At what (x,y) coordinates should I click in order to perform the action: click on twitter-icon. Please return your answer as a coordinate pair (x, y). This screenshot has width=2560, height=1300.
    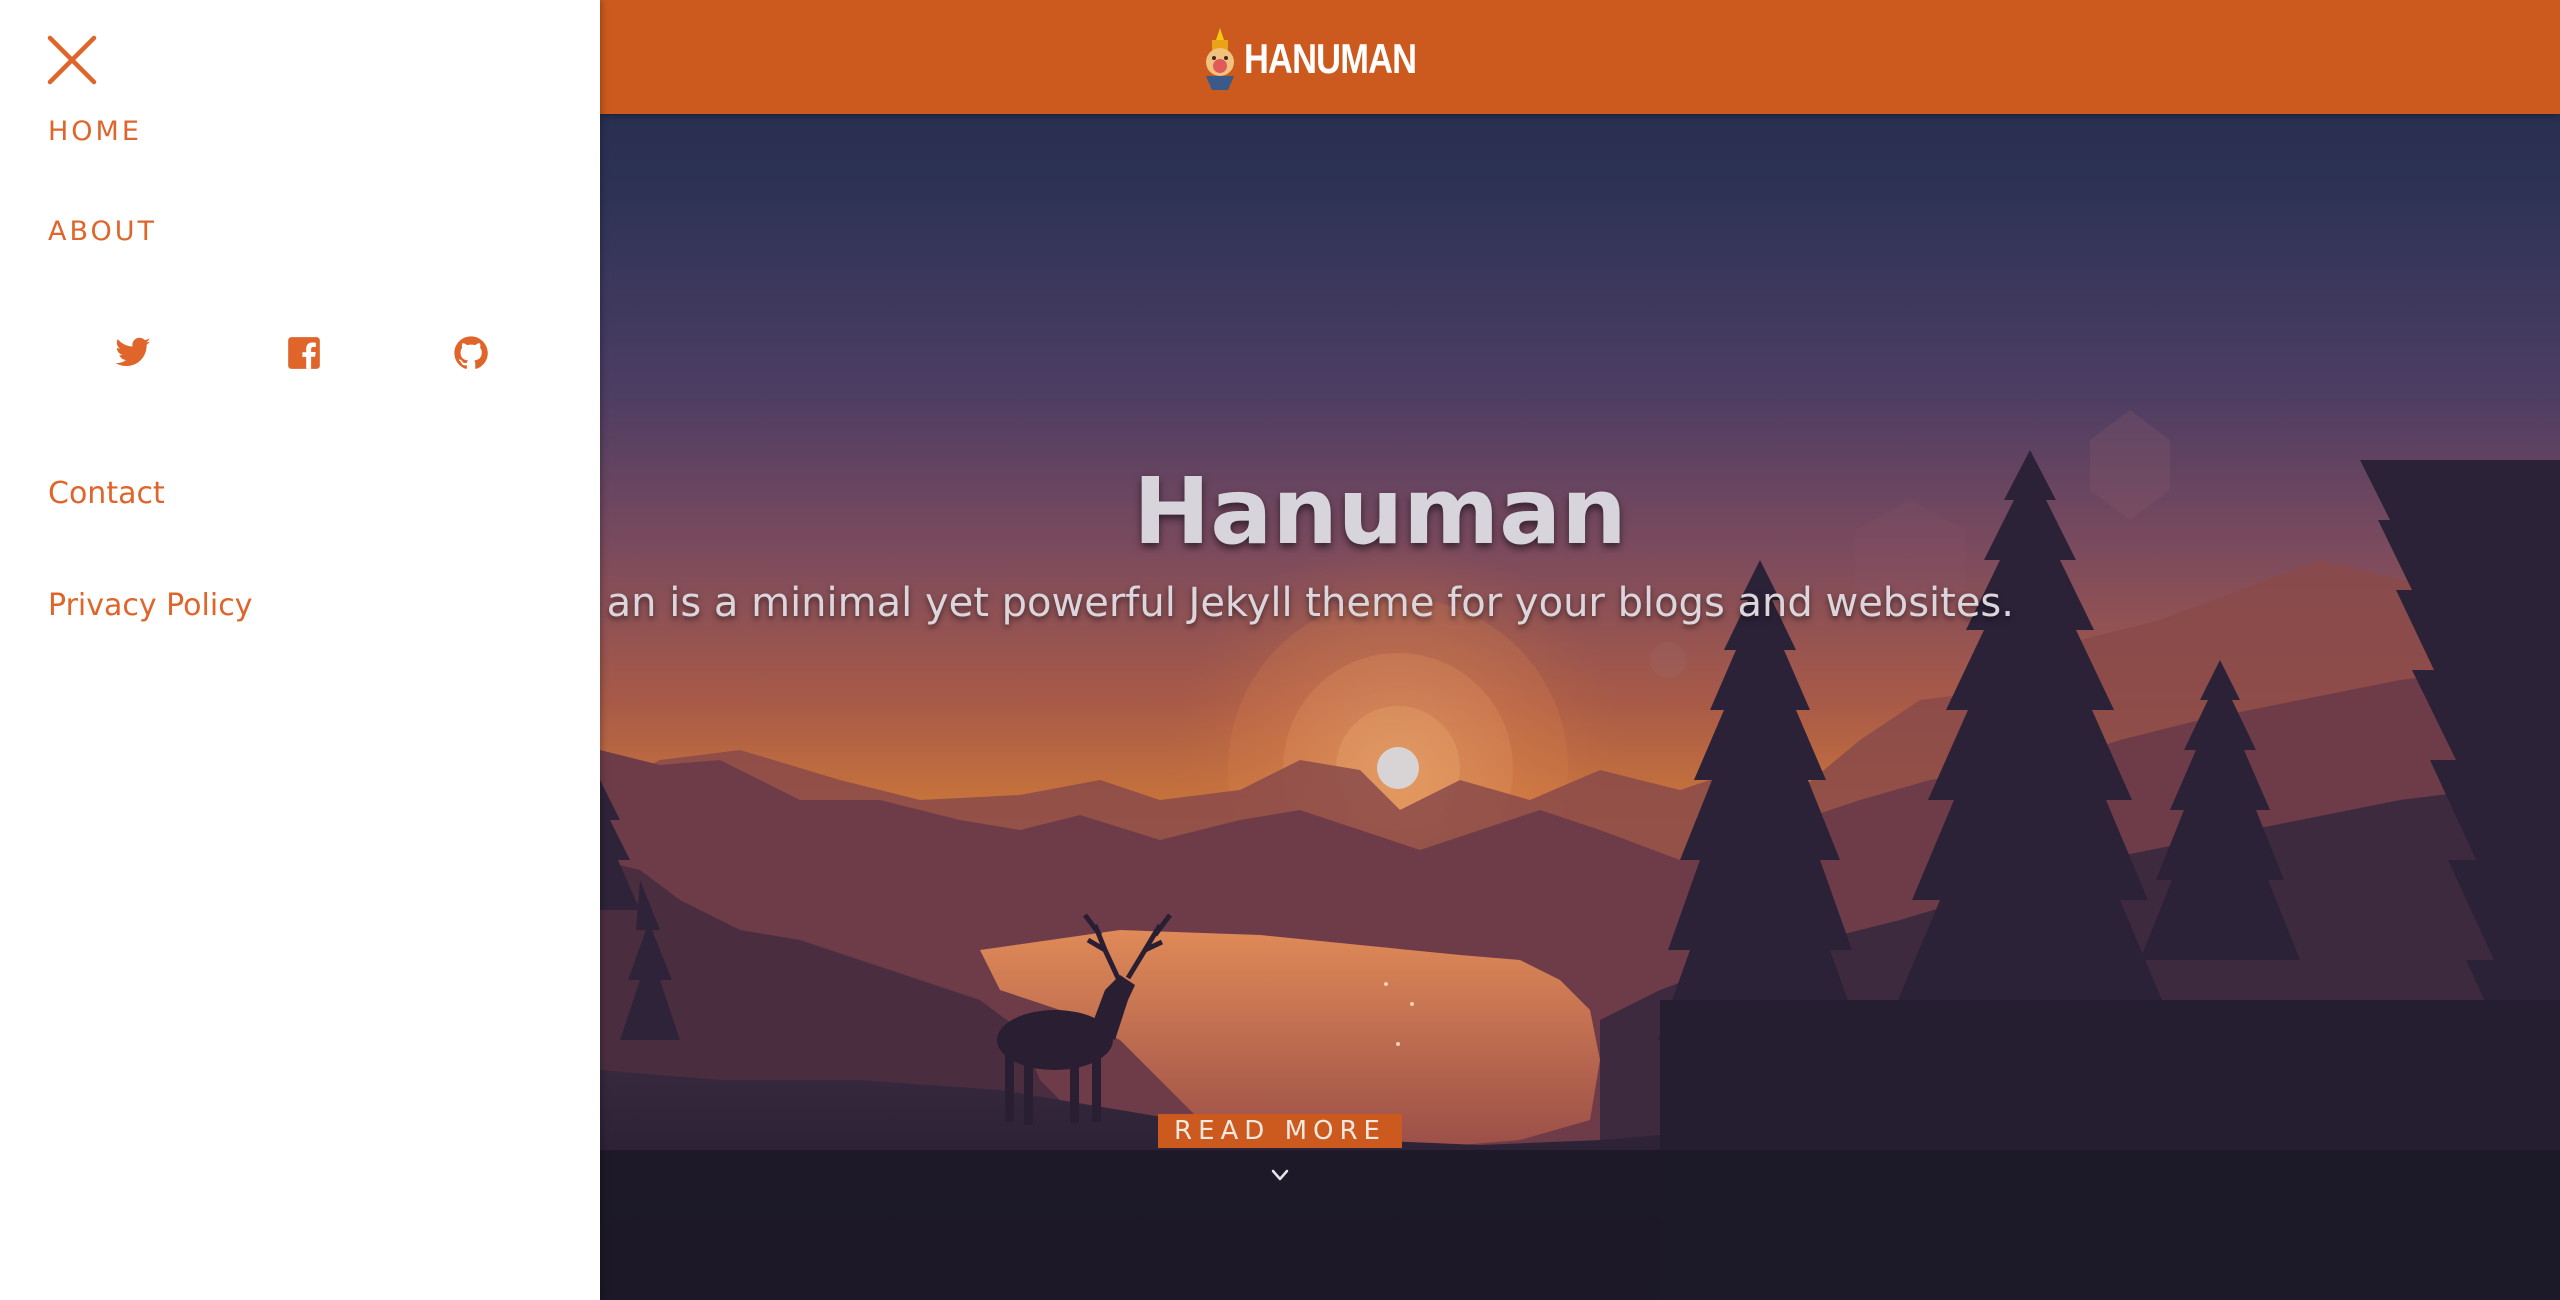
    Looking at the image, I should click on (133, 351).